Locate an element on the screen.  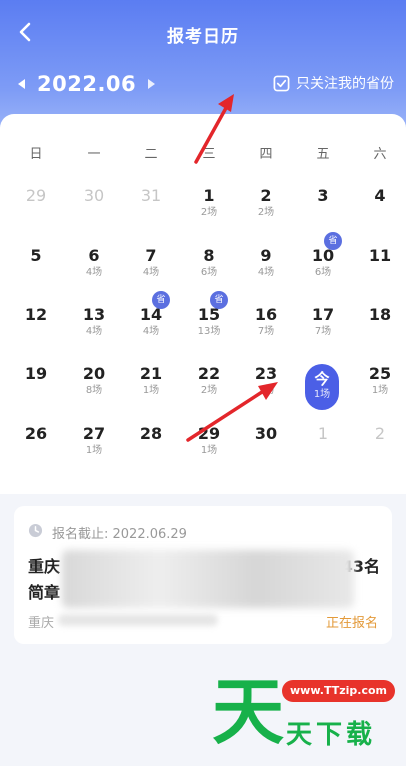
province-filter-toggle: 只关注我的省份 is located at coordinates (333, 83).